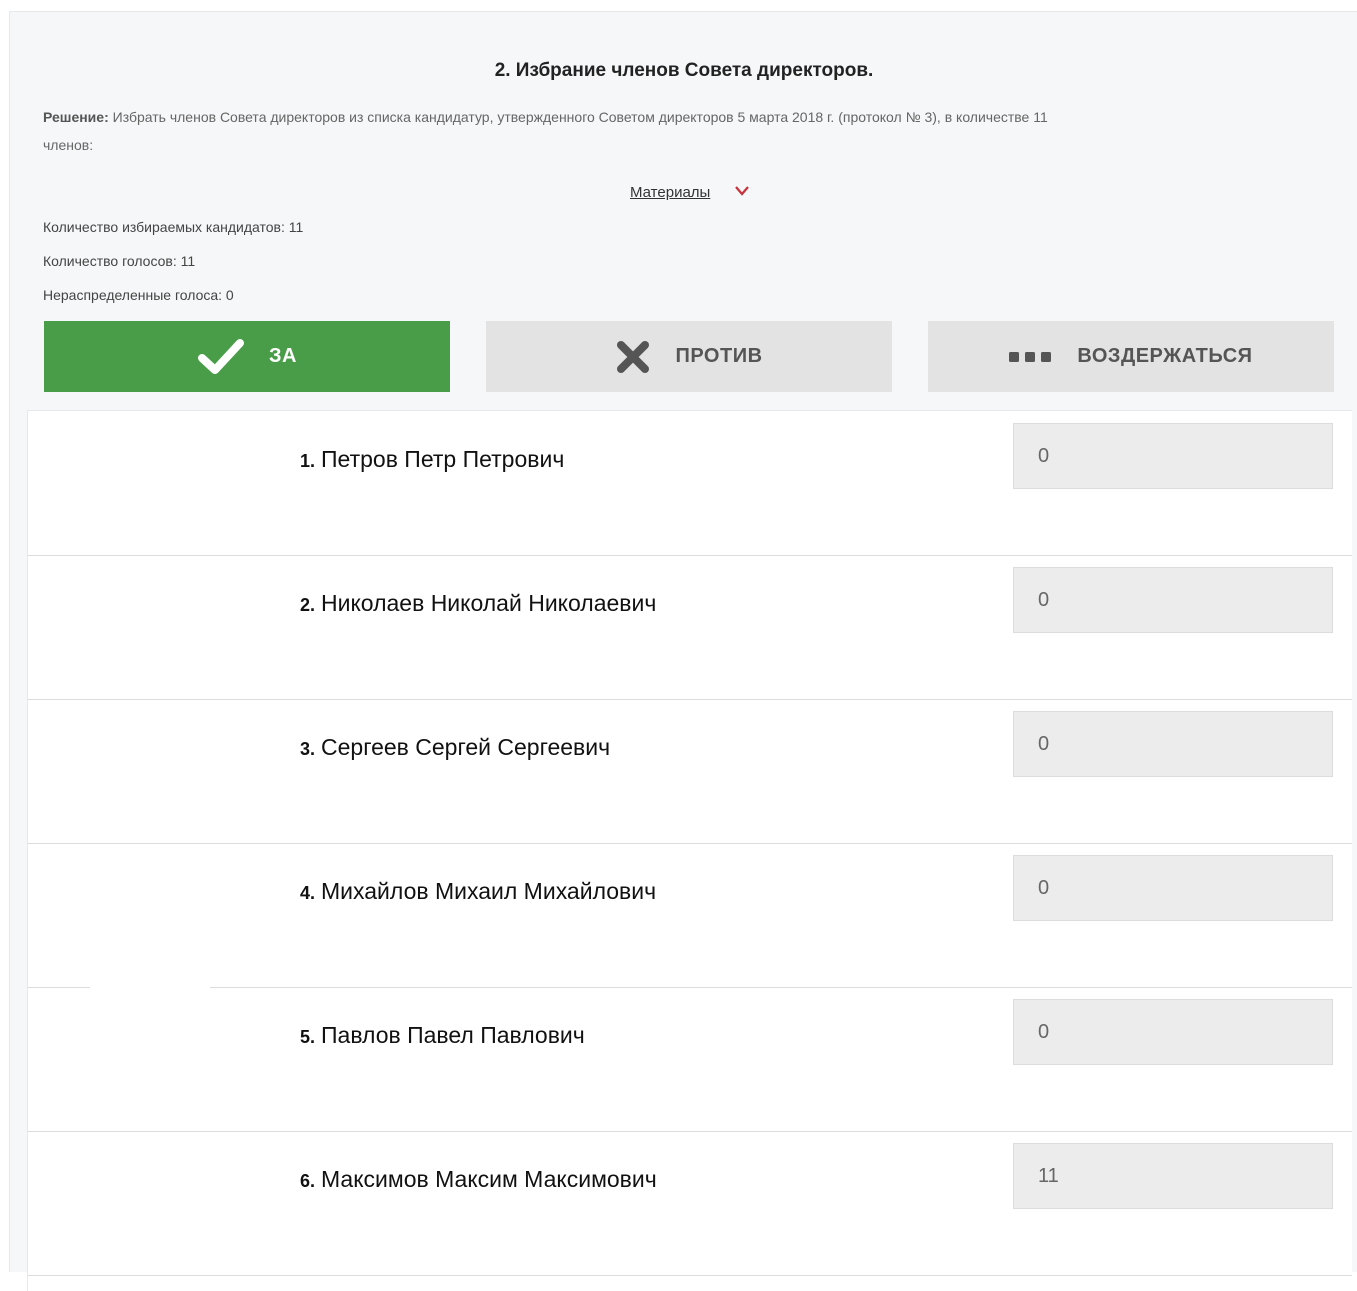 The image size is (1357, 1291). I want to click on candidate-name-block: 6. Максимов Максим Максимович, so click(478, 1179).